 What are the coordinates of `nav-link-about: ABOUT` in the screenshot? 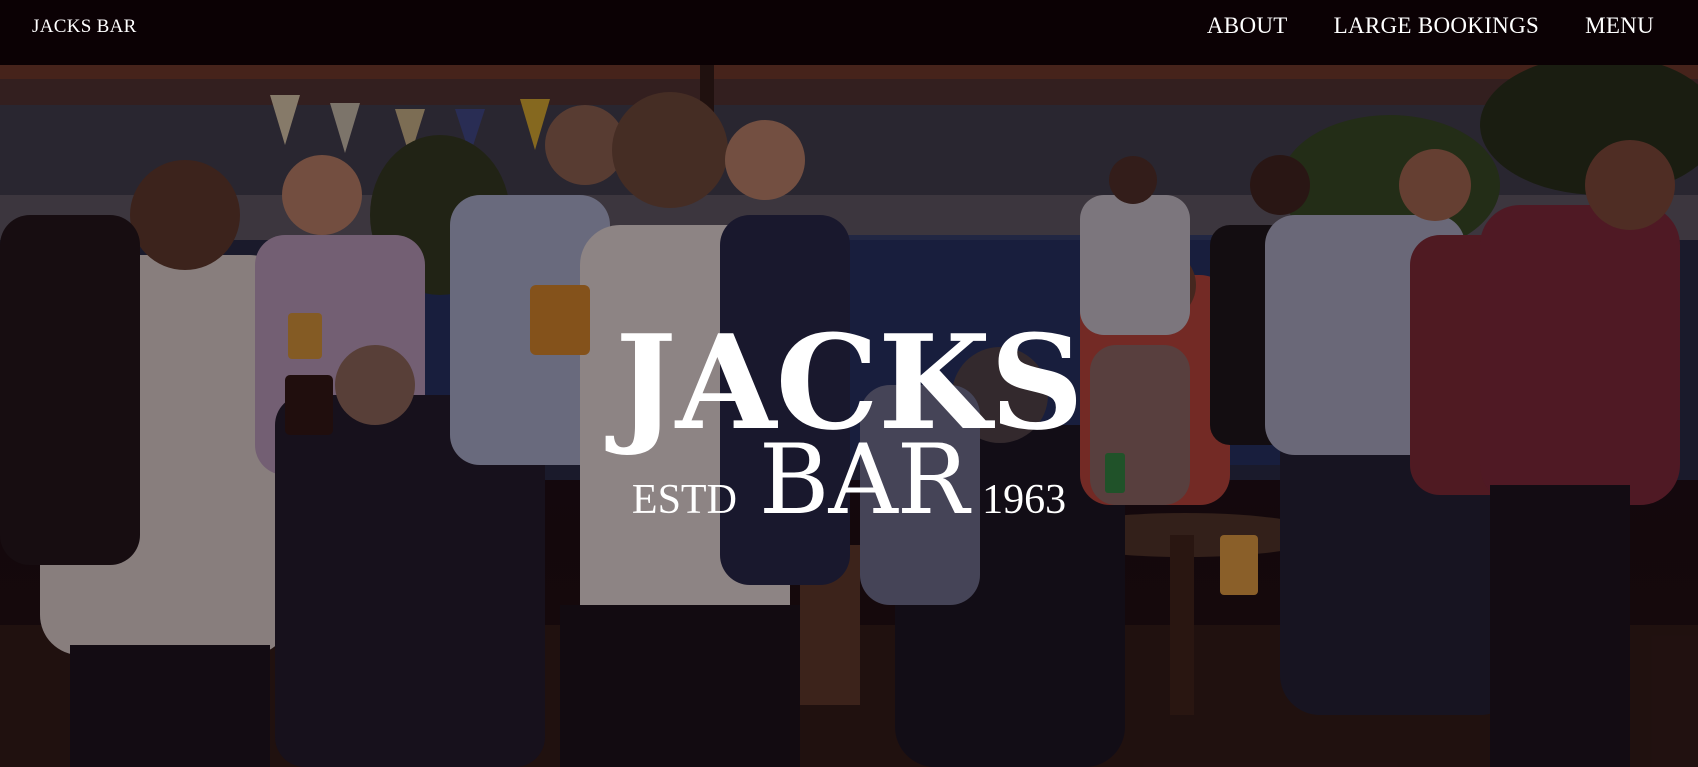 It's located at (1247, 26).